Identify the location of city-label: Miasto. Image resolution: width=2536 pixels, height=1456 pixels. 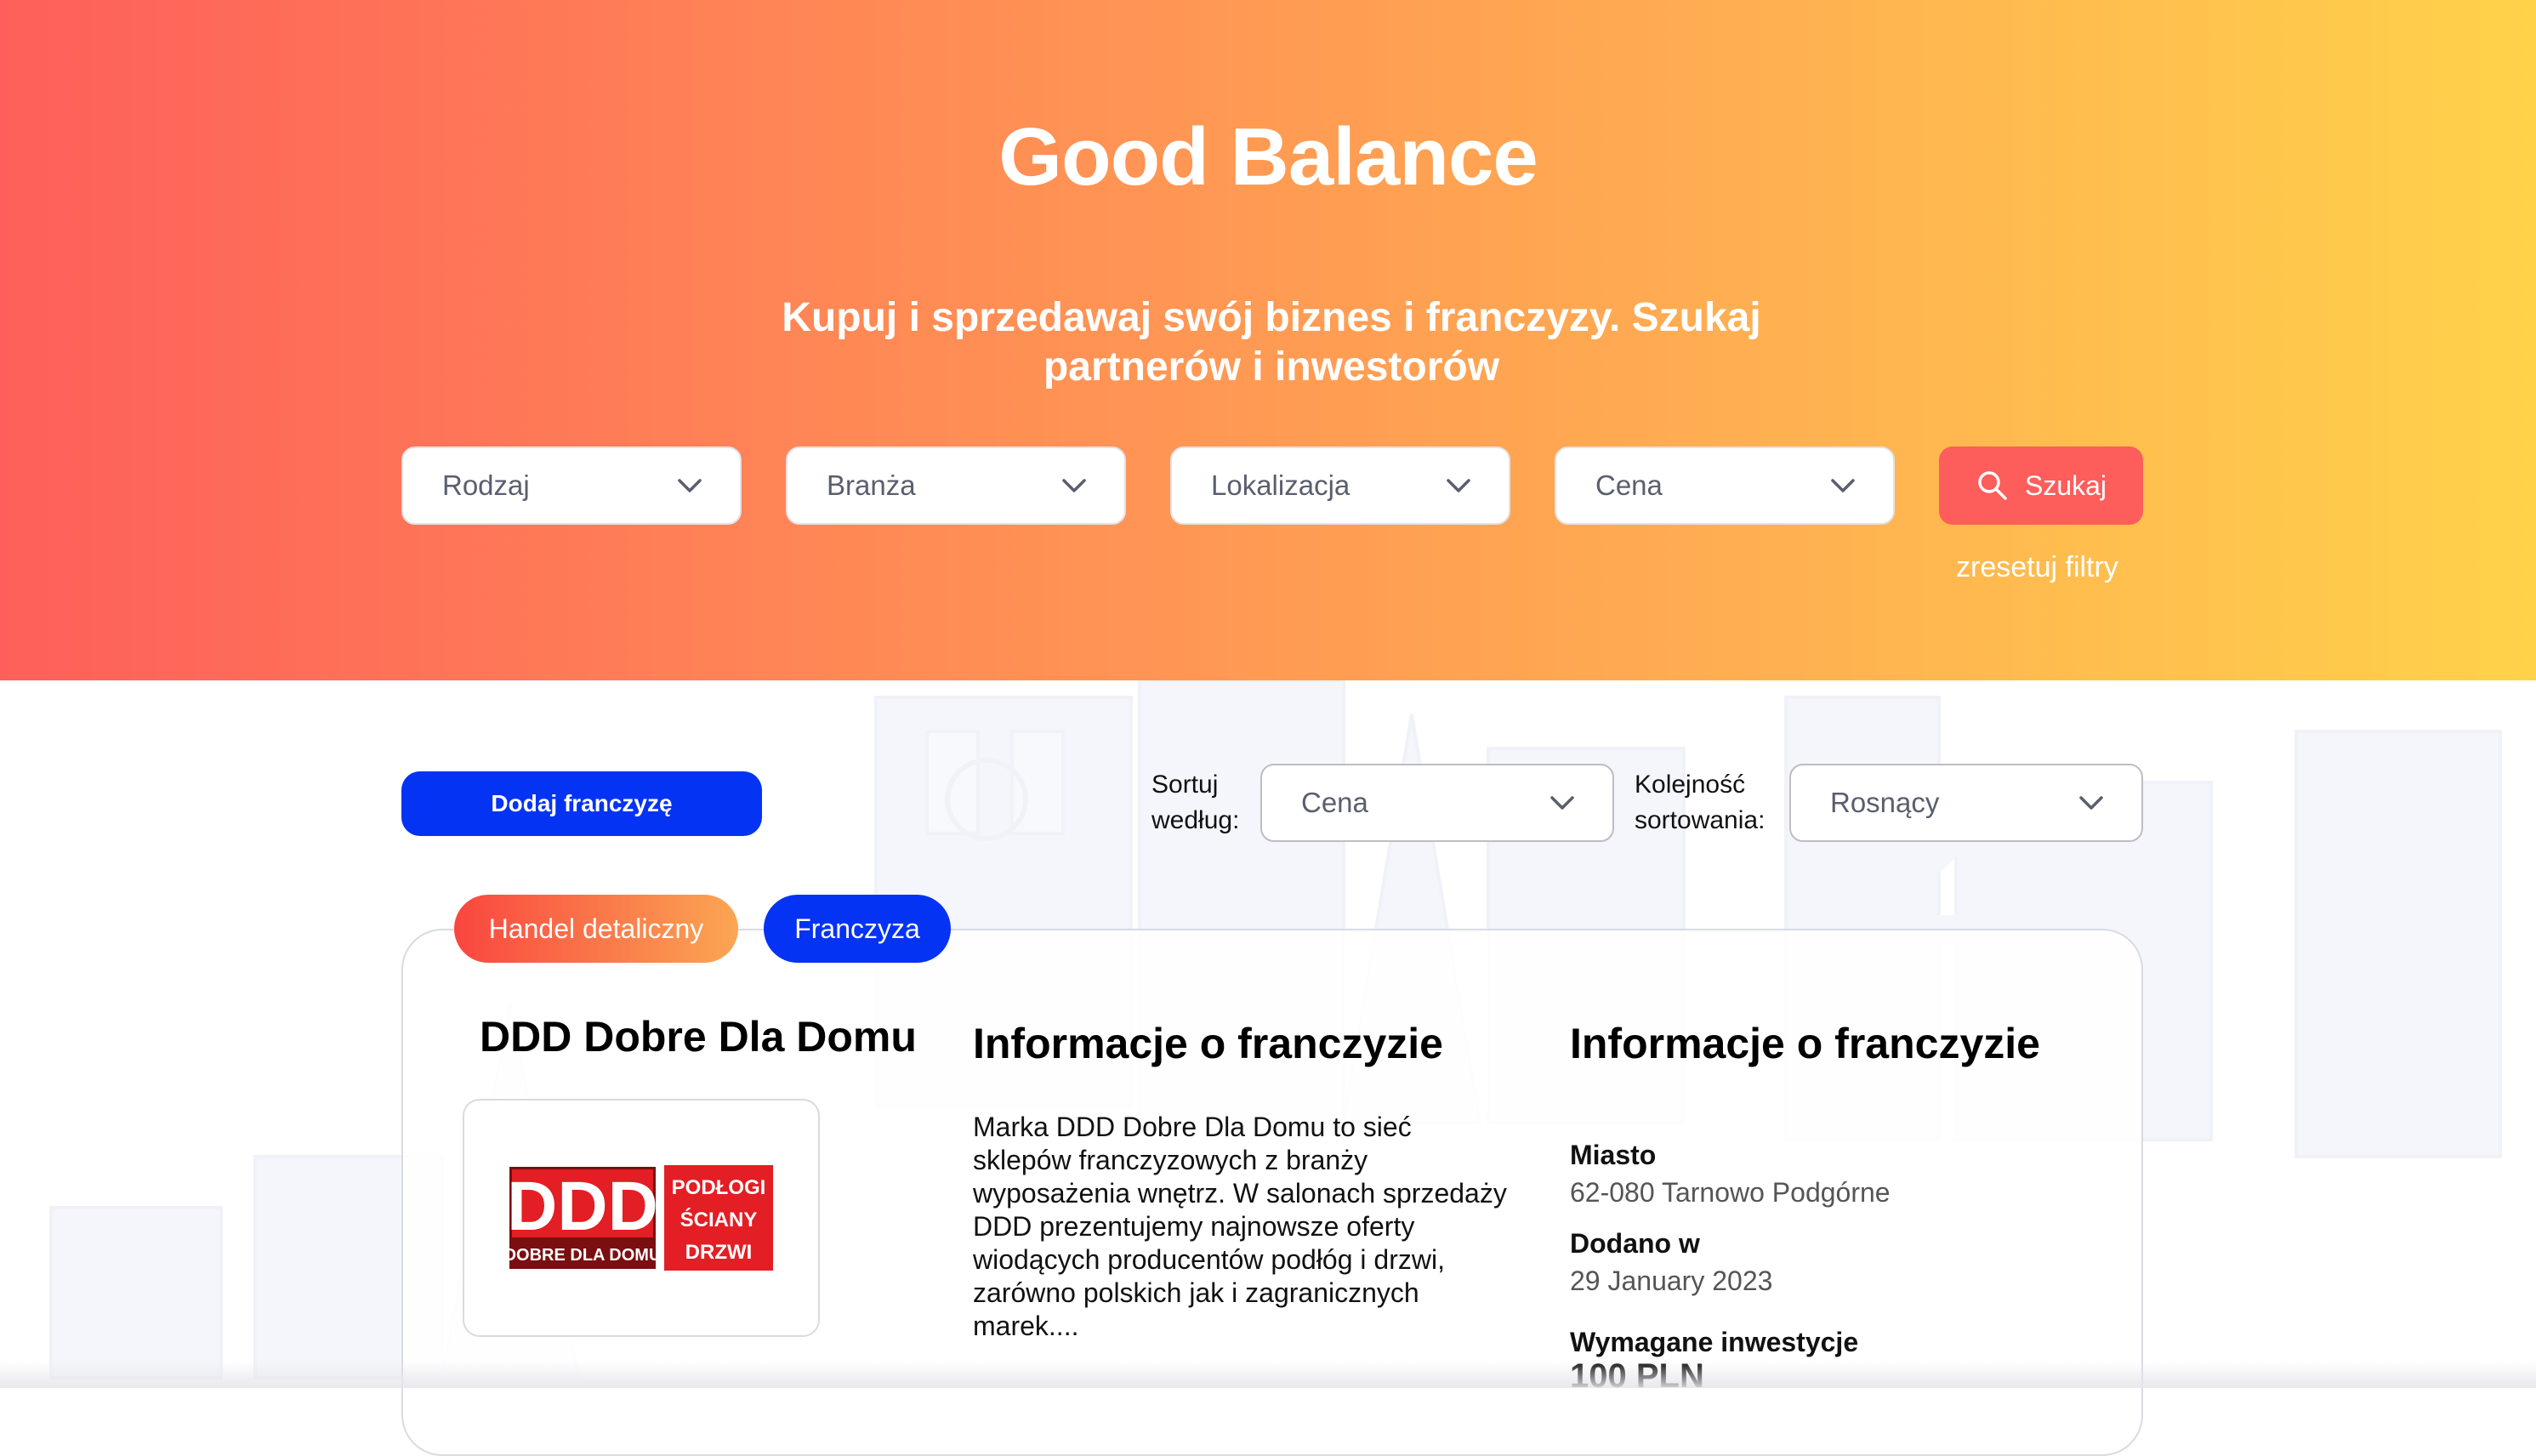
(1613, 1155).